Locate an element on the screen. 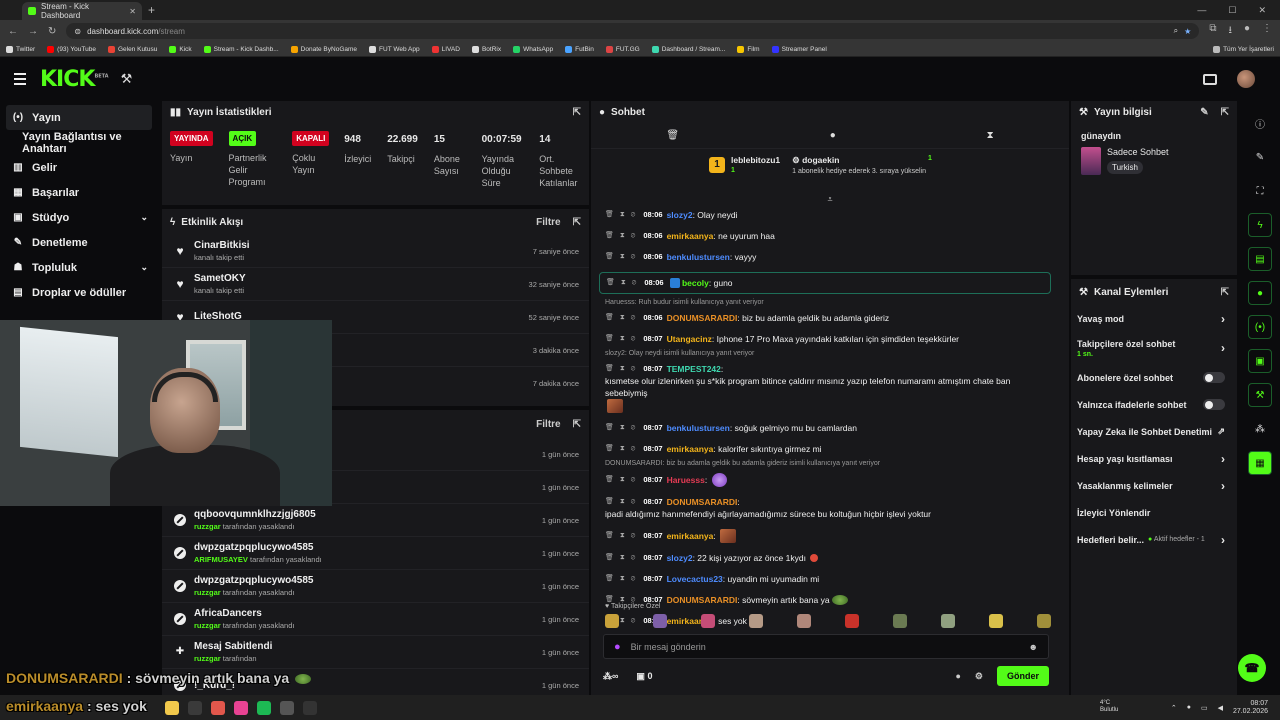  bookmark-item: WhatsApp is located at coordinates (533, 49).